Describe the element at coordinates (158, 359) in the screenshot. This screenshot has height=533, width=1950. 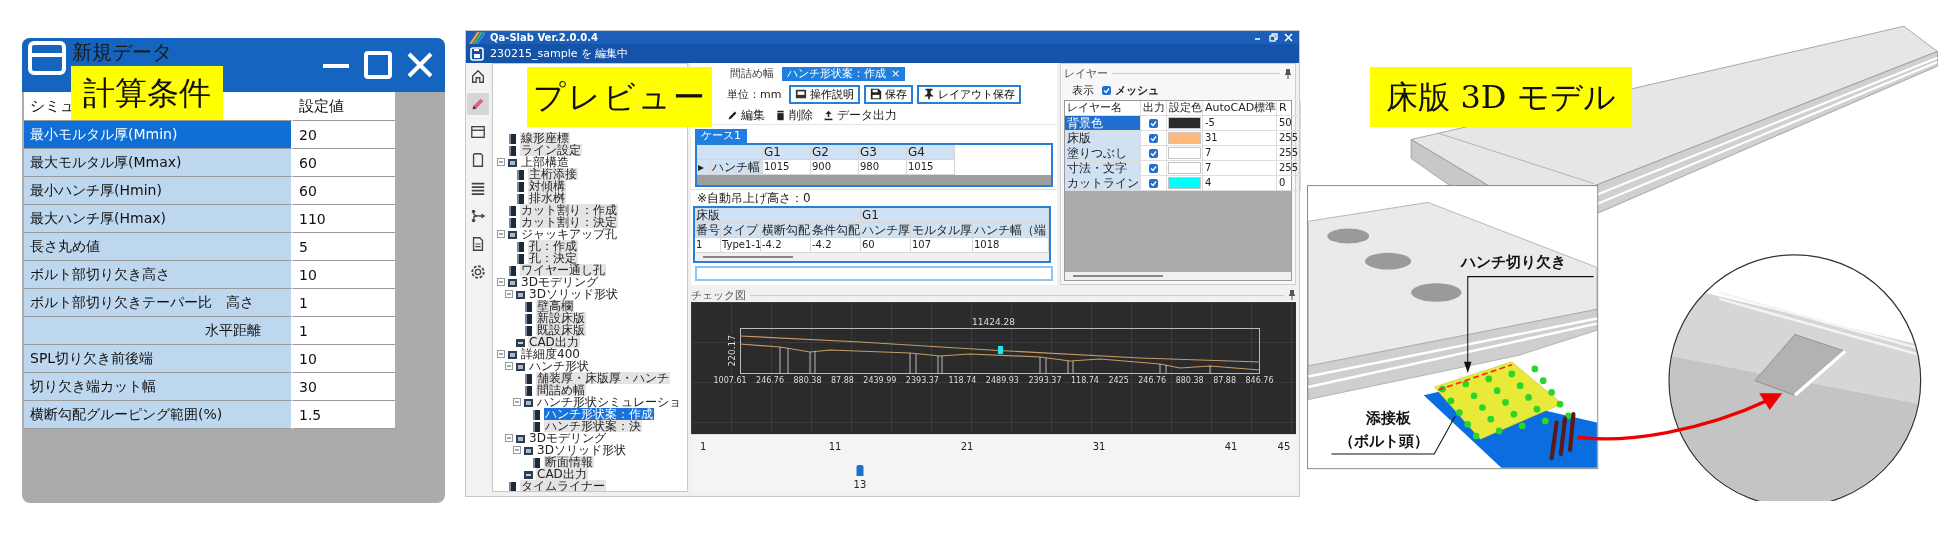
I see `setting-name: SPL切り欠き前後端` at that location.